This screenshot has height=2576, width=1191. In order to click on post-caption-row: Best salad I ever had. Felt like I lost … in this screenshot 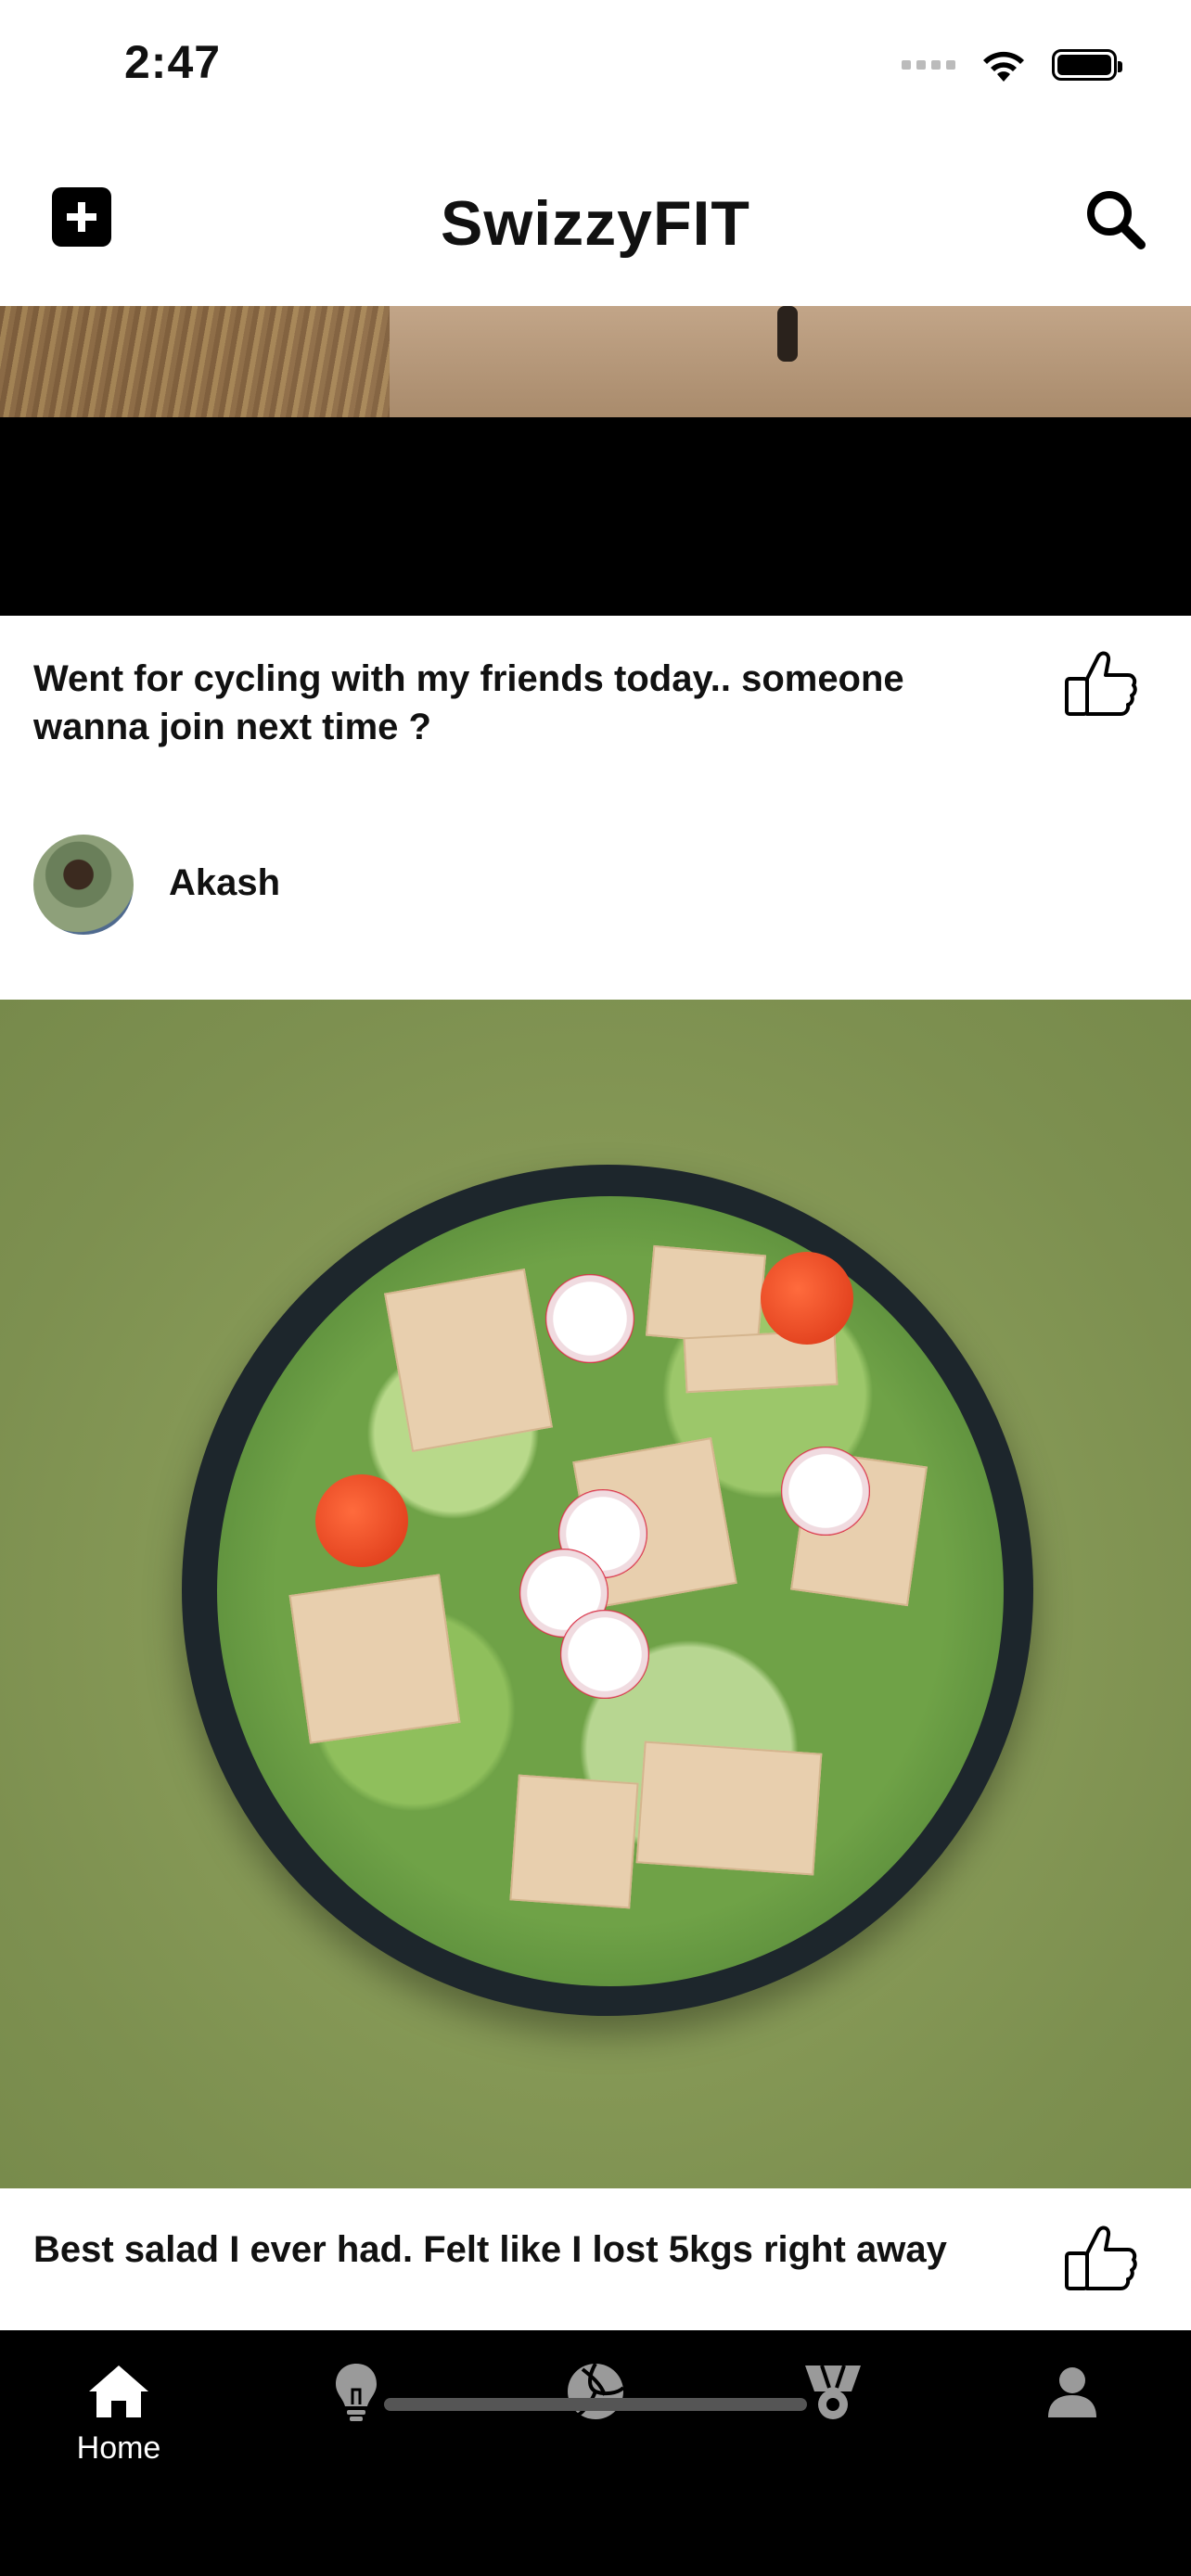, I will do `click(595, 2259)`.